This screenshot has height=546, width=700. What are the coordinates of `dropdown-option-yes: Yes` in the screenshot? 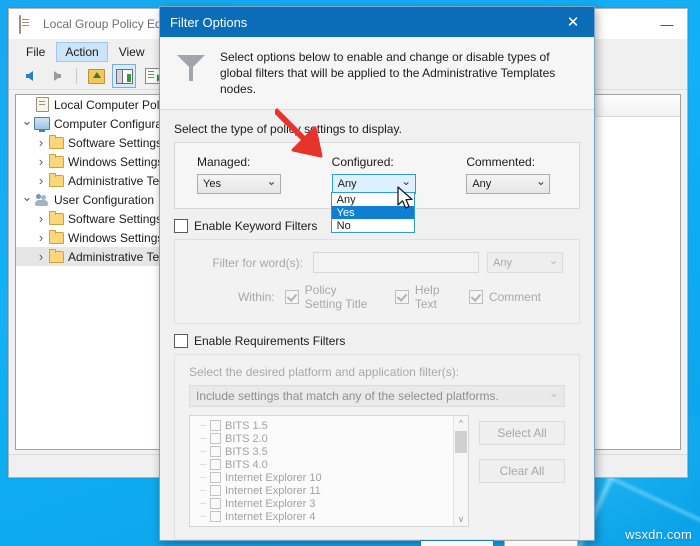 It's located at (372, 212).